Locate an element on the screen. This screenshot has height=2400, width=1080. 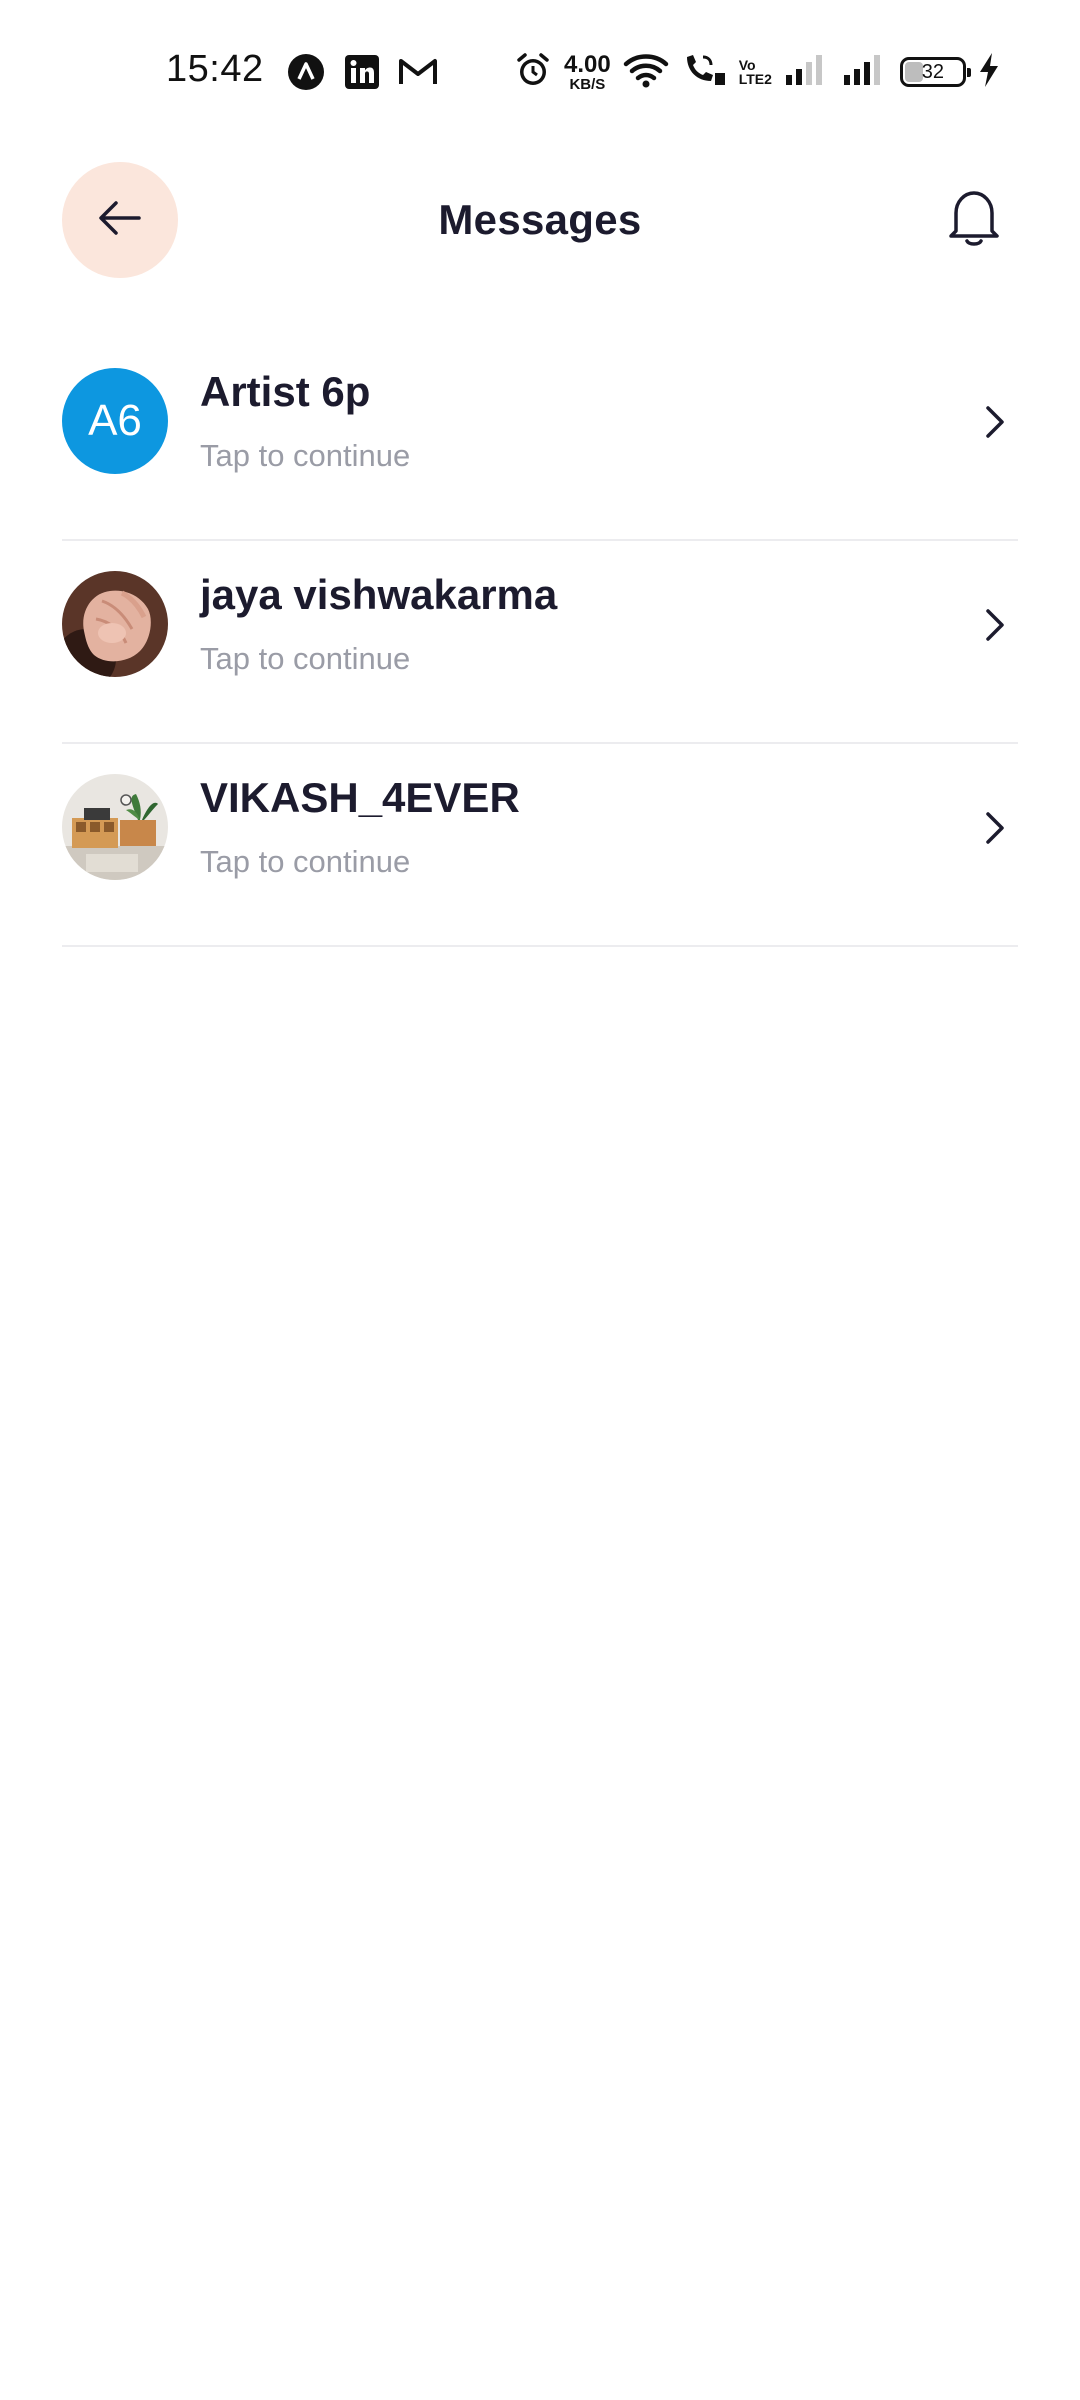
conversation-row: VIKASH_4EVER Tap to continue is located at coordinates (540, 845).